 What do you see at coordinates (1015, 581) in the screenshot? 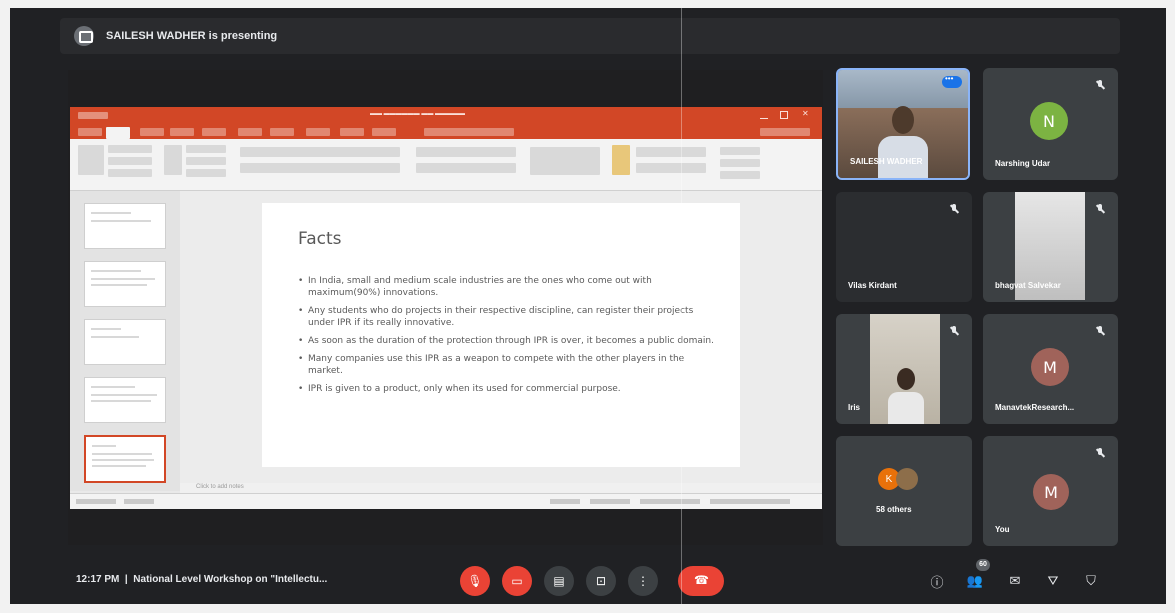
I see `chat-icon: ✉` at bounding box center [1015, 581].